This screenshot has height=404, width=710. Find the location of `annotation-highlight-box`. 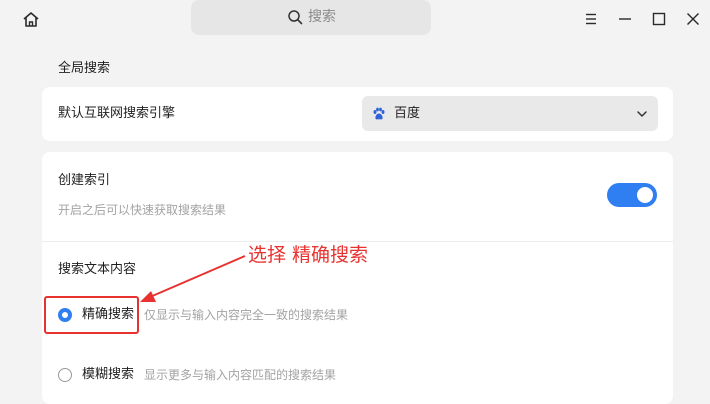

annotation-highlight-box is located at coordinates (91, 315).